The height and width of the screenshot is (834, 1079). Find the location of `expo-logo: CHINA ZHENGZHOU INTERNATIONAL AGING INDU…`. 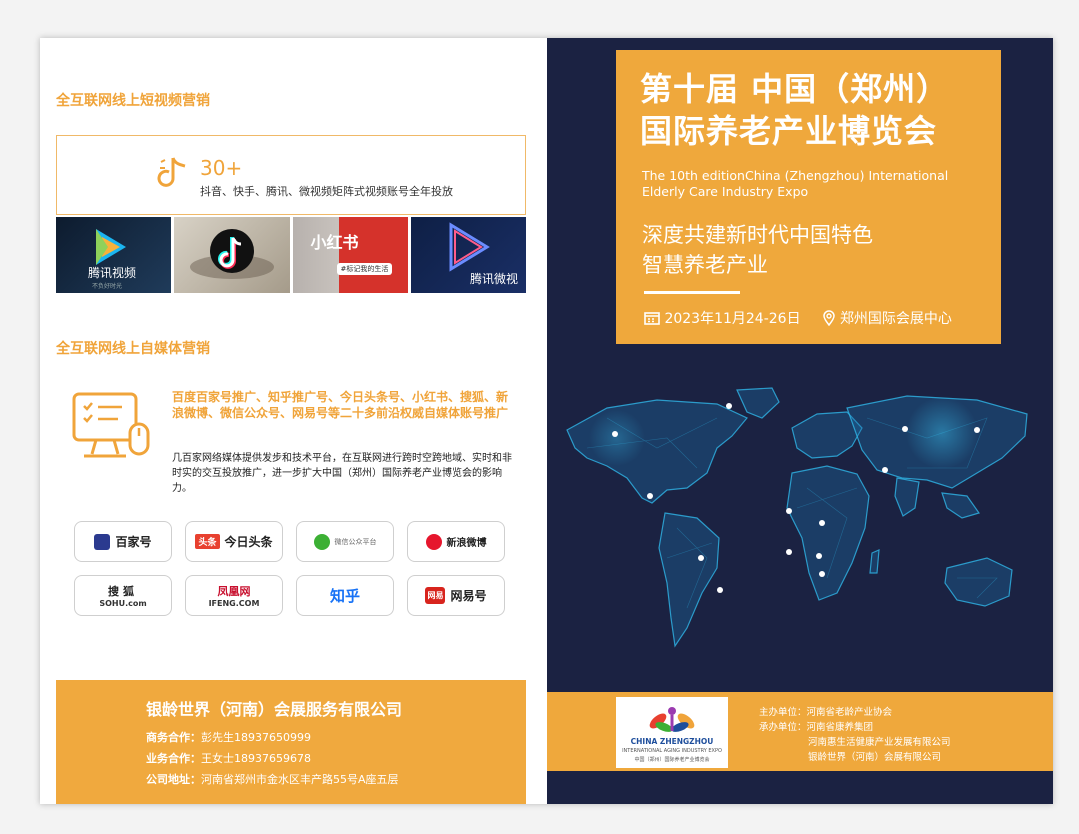

expo-logo: CHINA ZHENGZHOU INTERNATIONAL AGING INDU… is located at coordinates (672, 732).